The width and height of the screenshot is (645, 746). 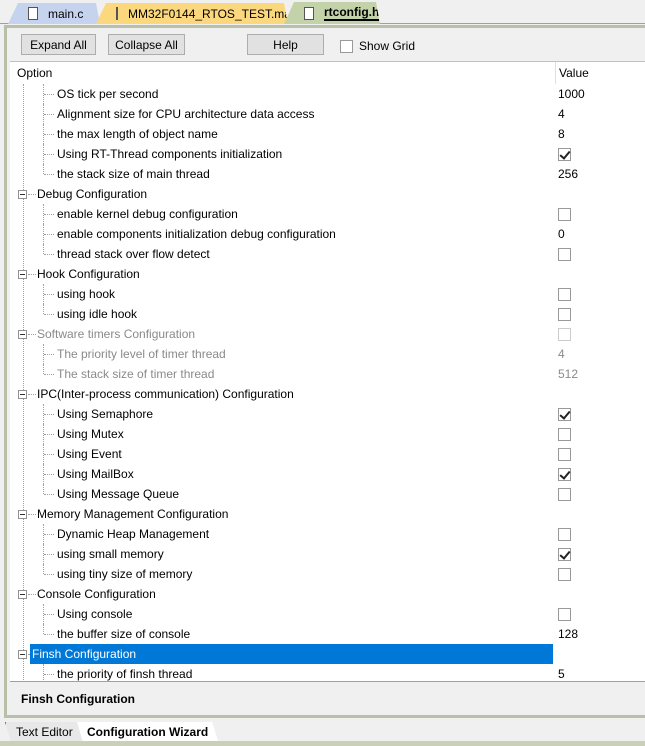 I want to click on tab-text-editor: Text Editor, so click(x=44, y=732).